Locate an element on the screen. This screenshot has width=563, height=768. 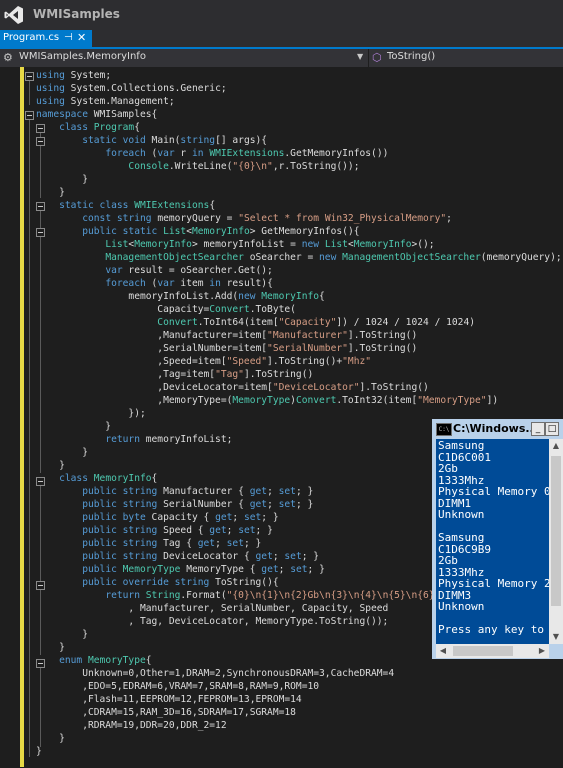
console-vertical-scrollbar: ▲ ▼ is located at coordinates (556, 541).